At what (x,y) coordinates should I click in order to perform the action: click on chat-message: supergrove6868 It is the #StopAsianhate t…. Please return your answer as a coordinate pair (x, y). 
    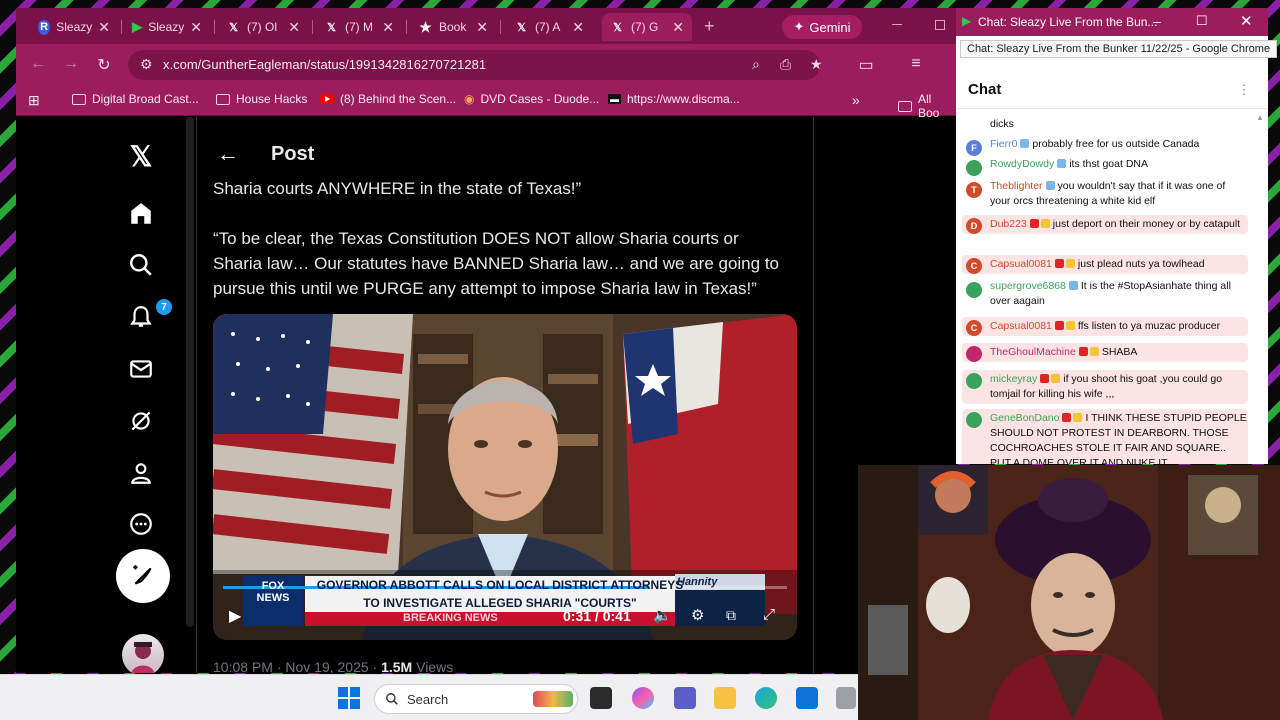
    Looking at the image, I should click on (1105, 294).